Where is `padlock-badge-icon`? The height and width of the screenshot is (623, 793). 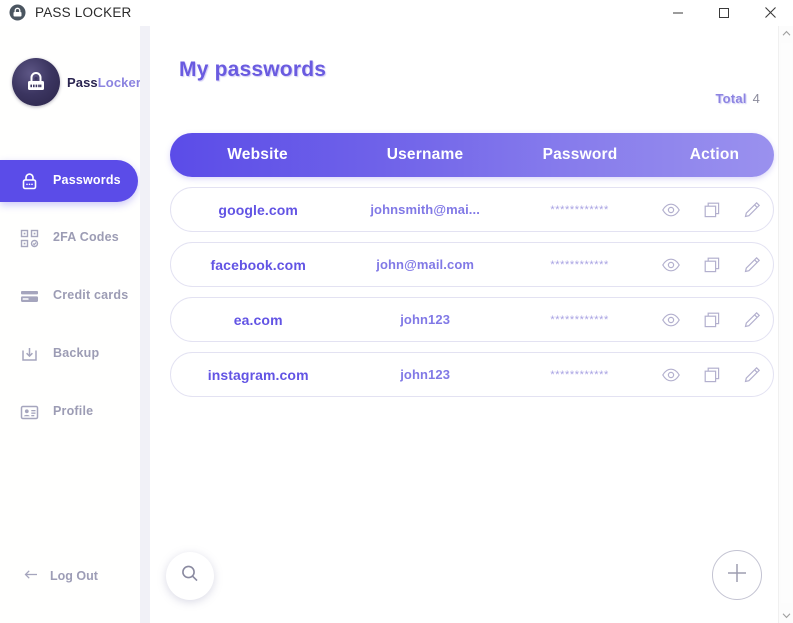 padlock-badge-icon is located at coordinates (36, 82).